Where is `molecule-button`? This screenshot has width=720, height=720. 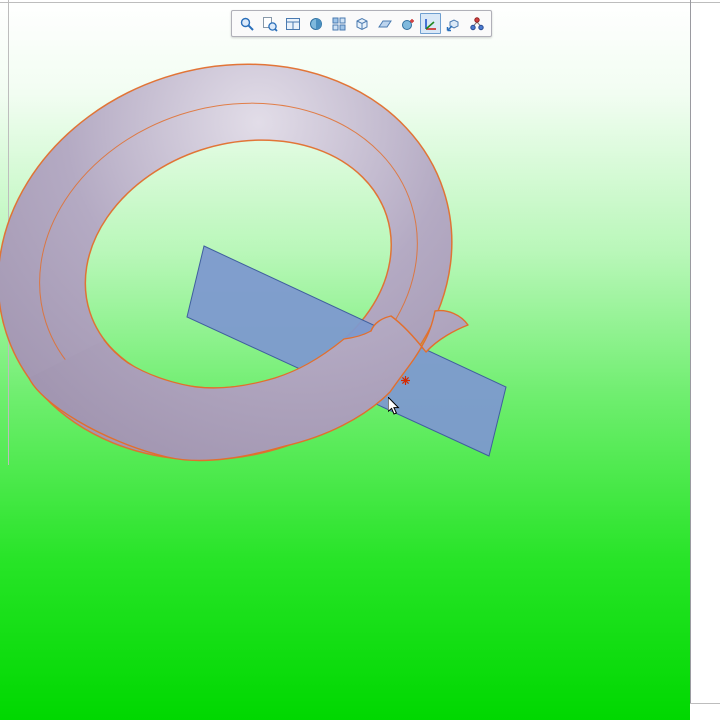 molecule-button is located at coordinates (476, 23).